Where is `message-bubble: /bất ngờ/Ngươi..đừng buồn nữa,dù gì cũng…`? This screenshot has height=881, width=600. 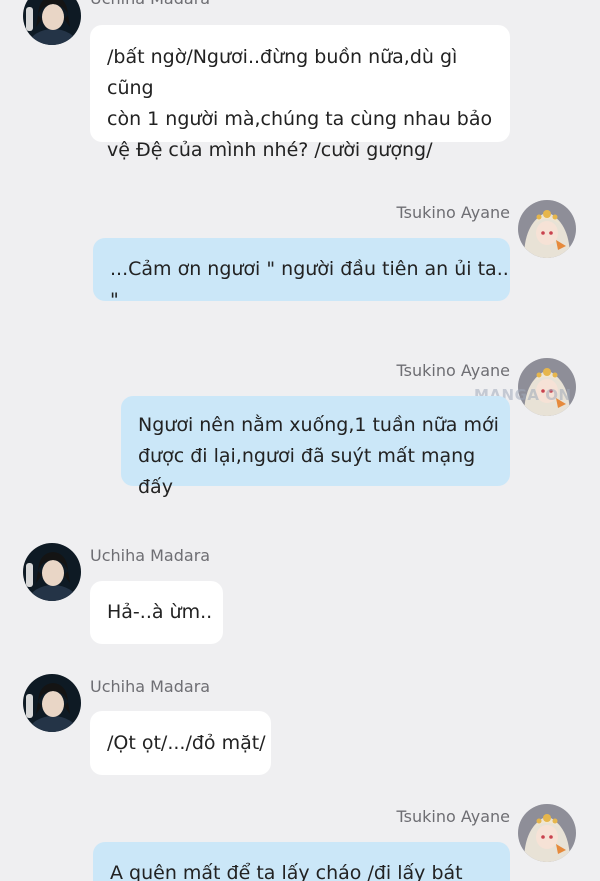 message-bubble: /bất ngờ/Ngươi..đừng buồn nữa,dù gì cũng… is located at coordinates (300, 93).